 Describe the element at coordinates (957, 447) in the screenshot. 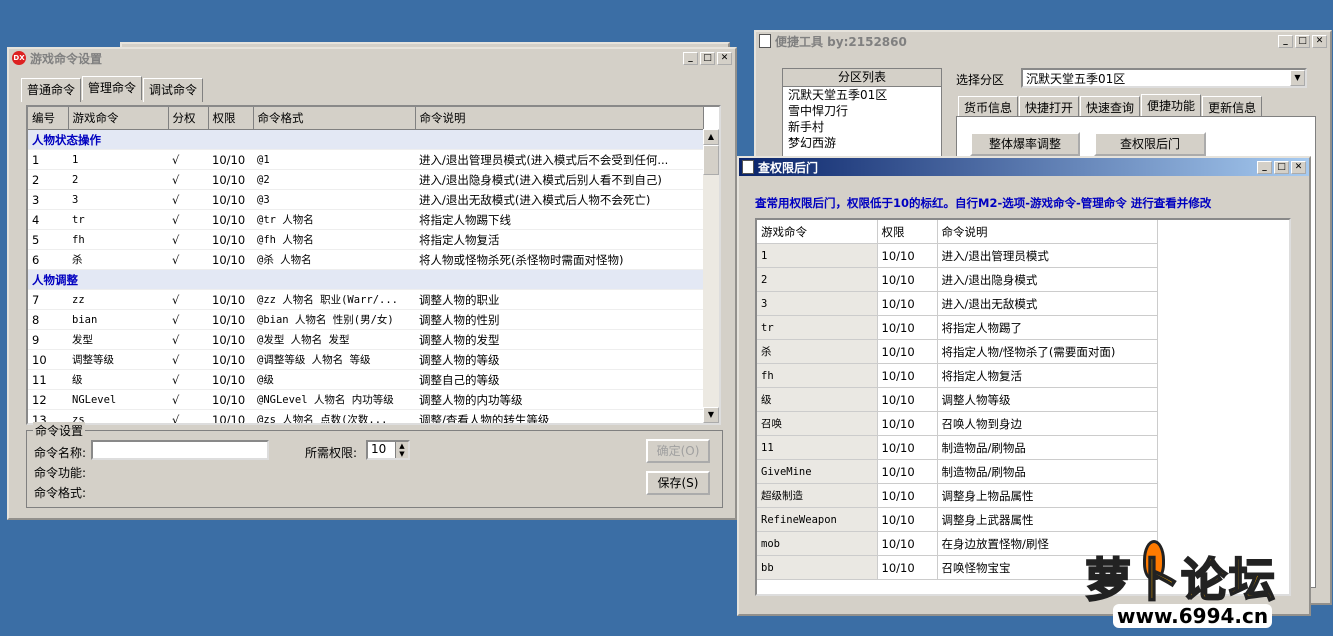

I see `table-row: 11 10/10 制造物品/刷物品` at that location.